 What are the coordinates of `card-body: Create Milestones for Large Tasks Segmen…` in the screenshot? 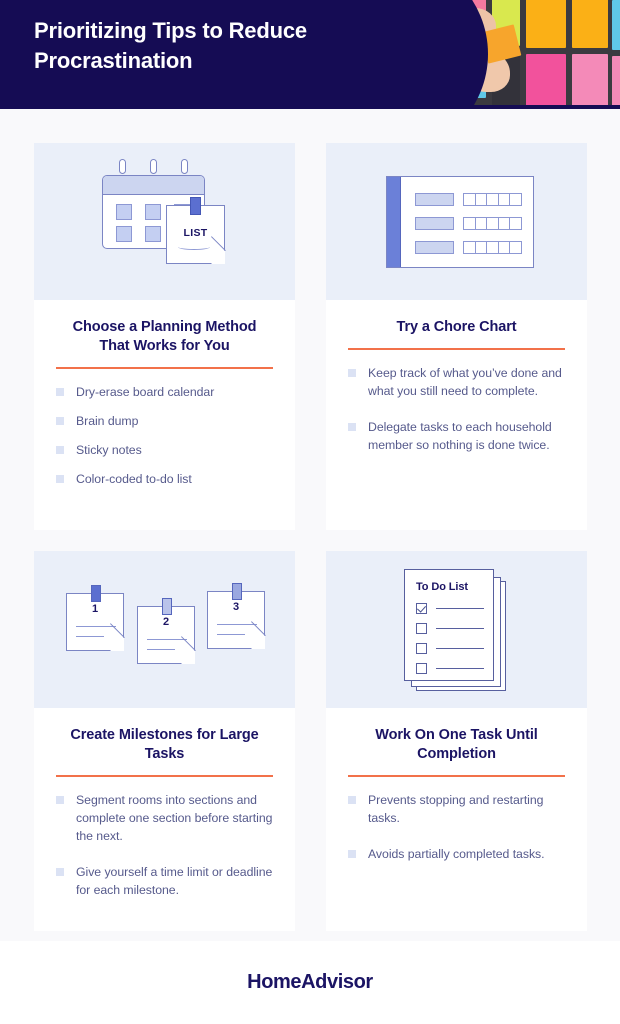 It's located at (164, 803).